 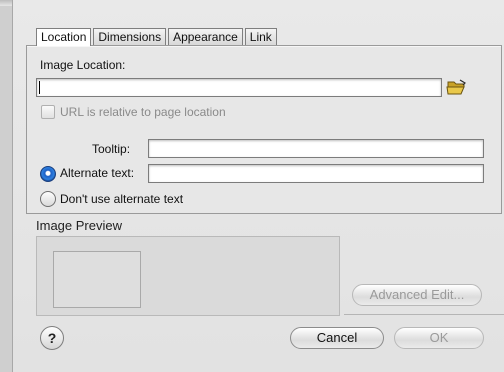 I want to click on alternate-text-label: Alternate text:, so click(x=97, y=173).